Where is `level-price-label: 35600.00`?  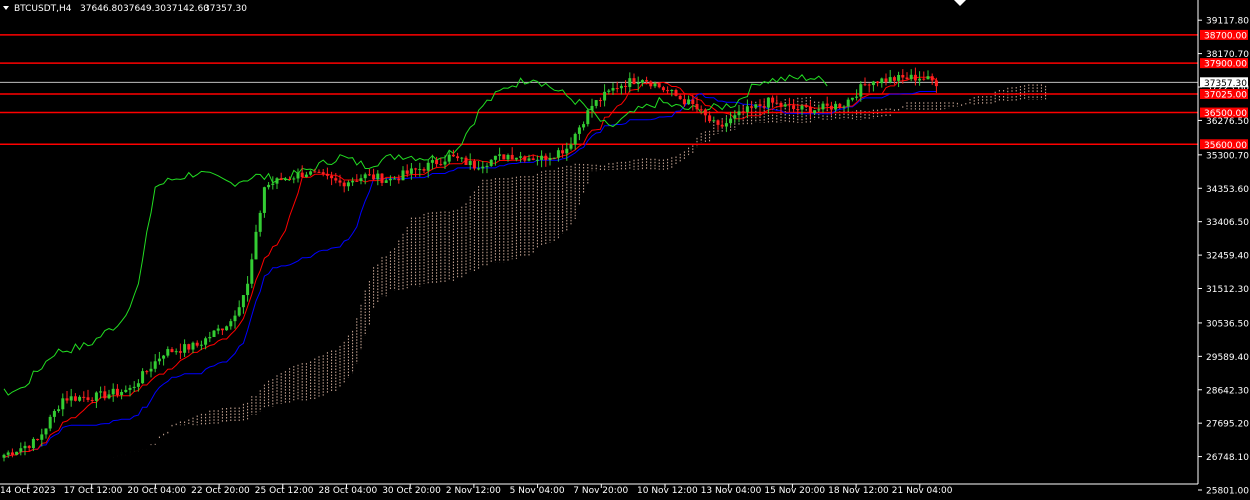 level-price-label: 35600.00 is located at coordinates (1225, 146).